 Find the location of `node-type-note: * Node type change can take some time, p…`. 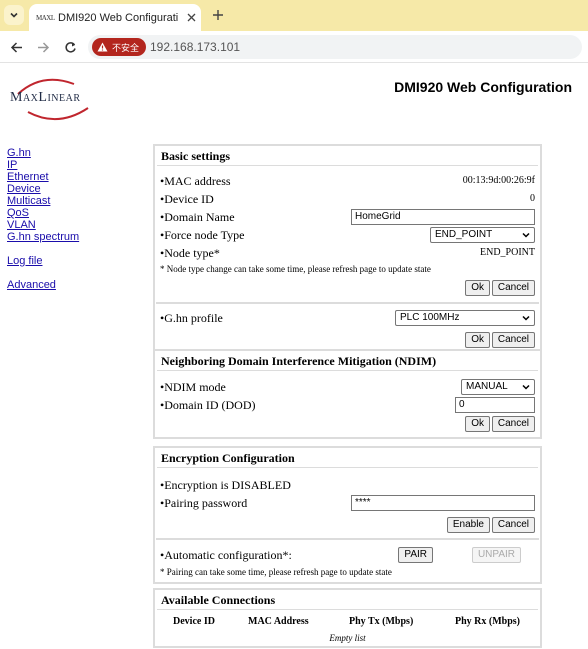

node-type-note: * Node type change can take some time, p… is located at coordinates (295, 269).